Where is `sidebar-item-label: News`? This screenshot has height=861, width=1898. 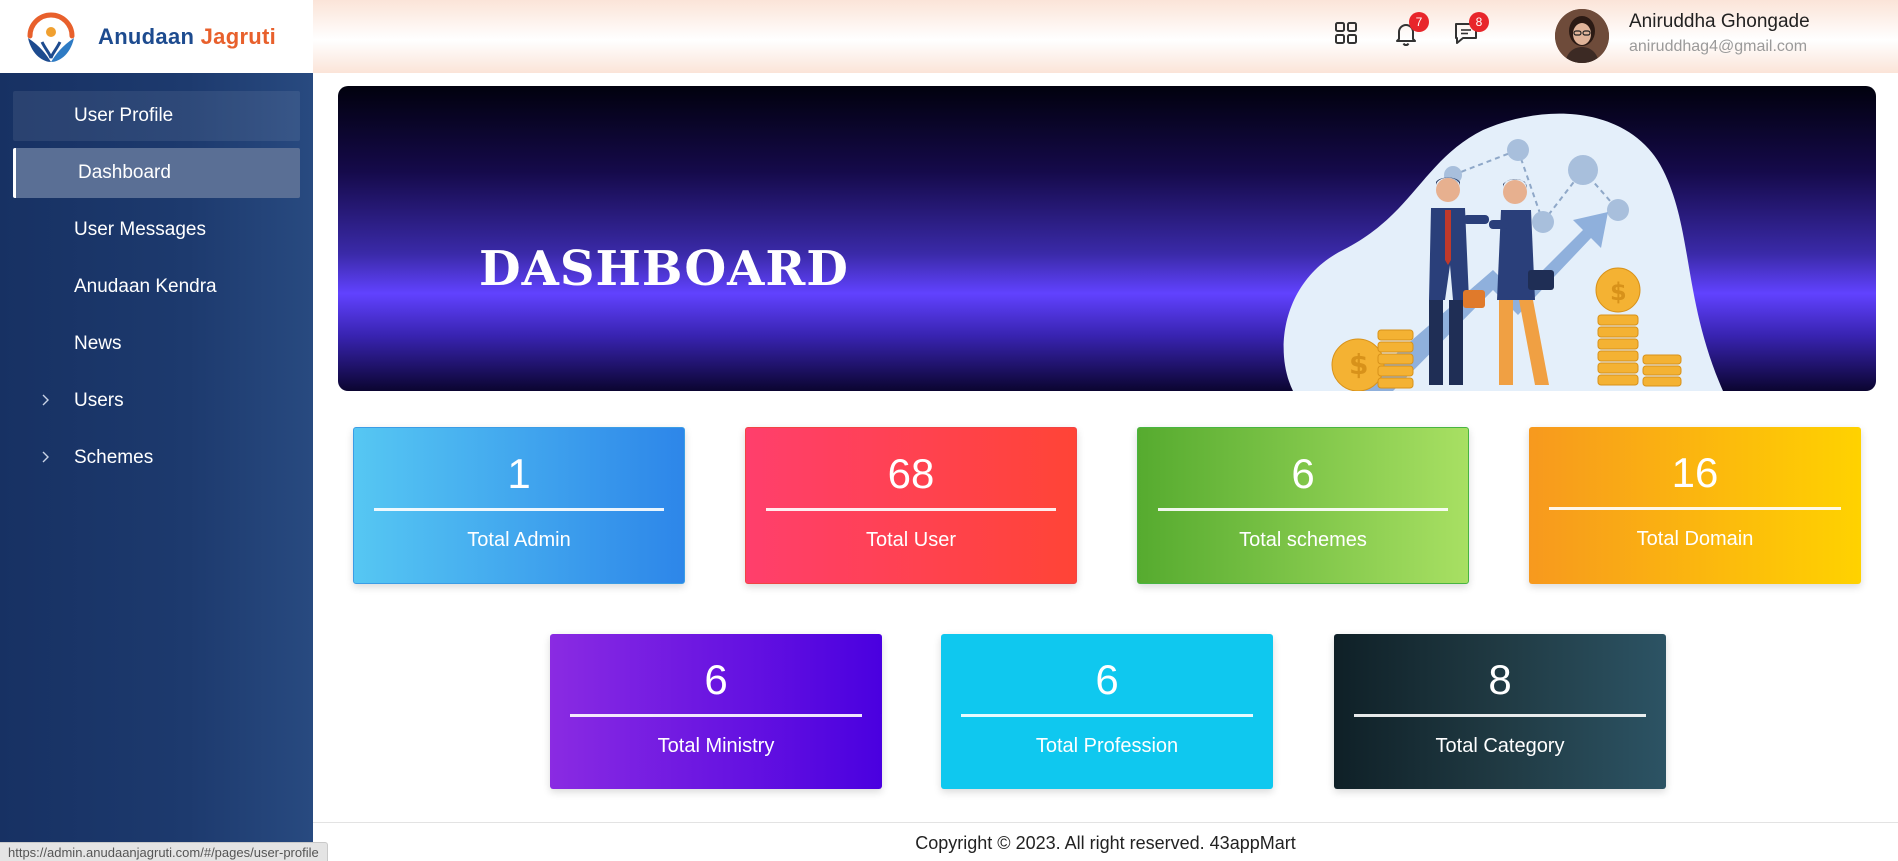
sidebar-item-label: News is located at coordinates (98, 343).